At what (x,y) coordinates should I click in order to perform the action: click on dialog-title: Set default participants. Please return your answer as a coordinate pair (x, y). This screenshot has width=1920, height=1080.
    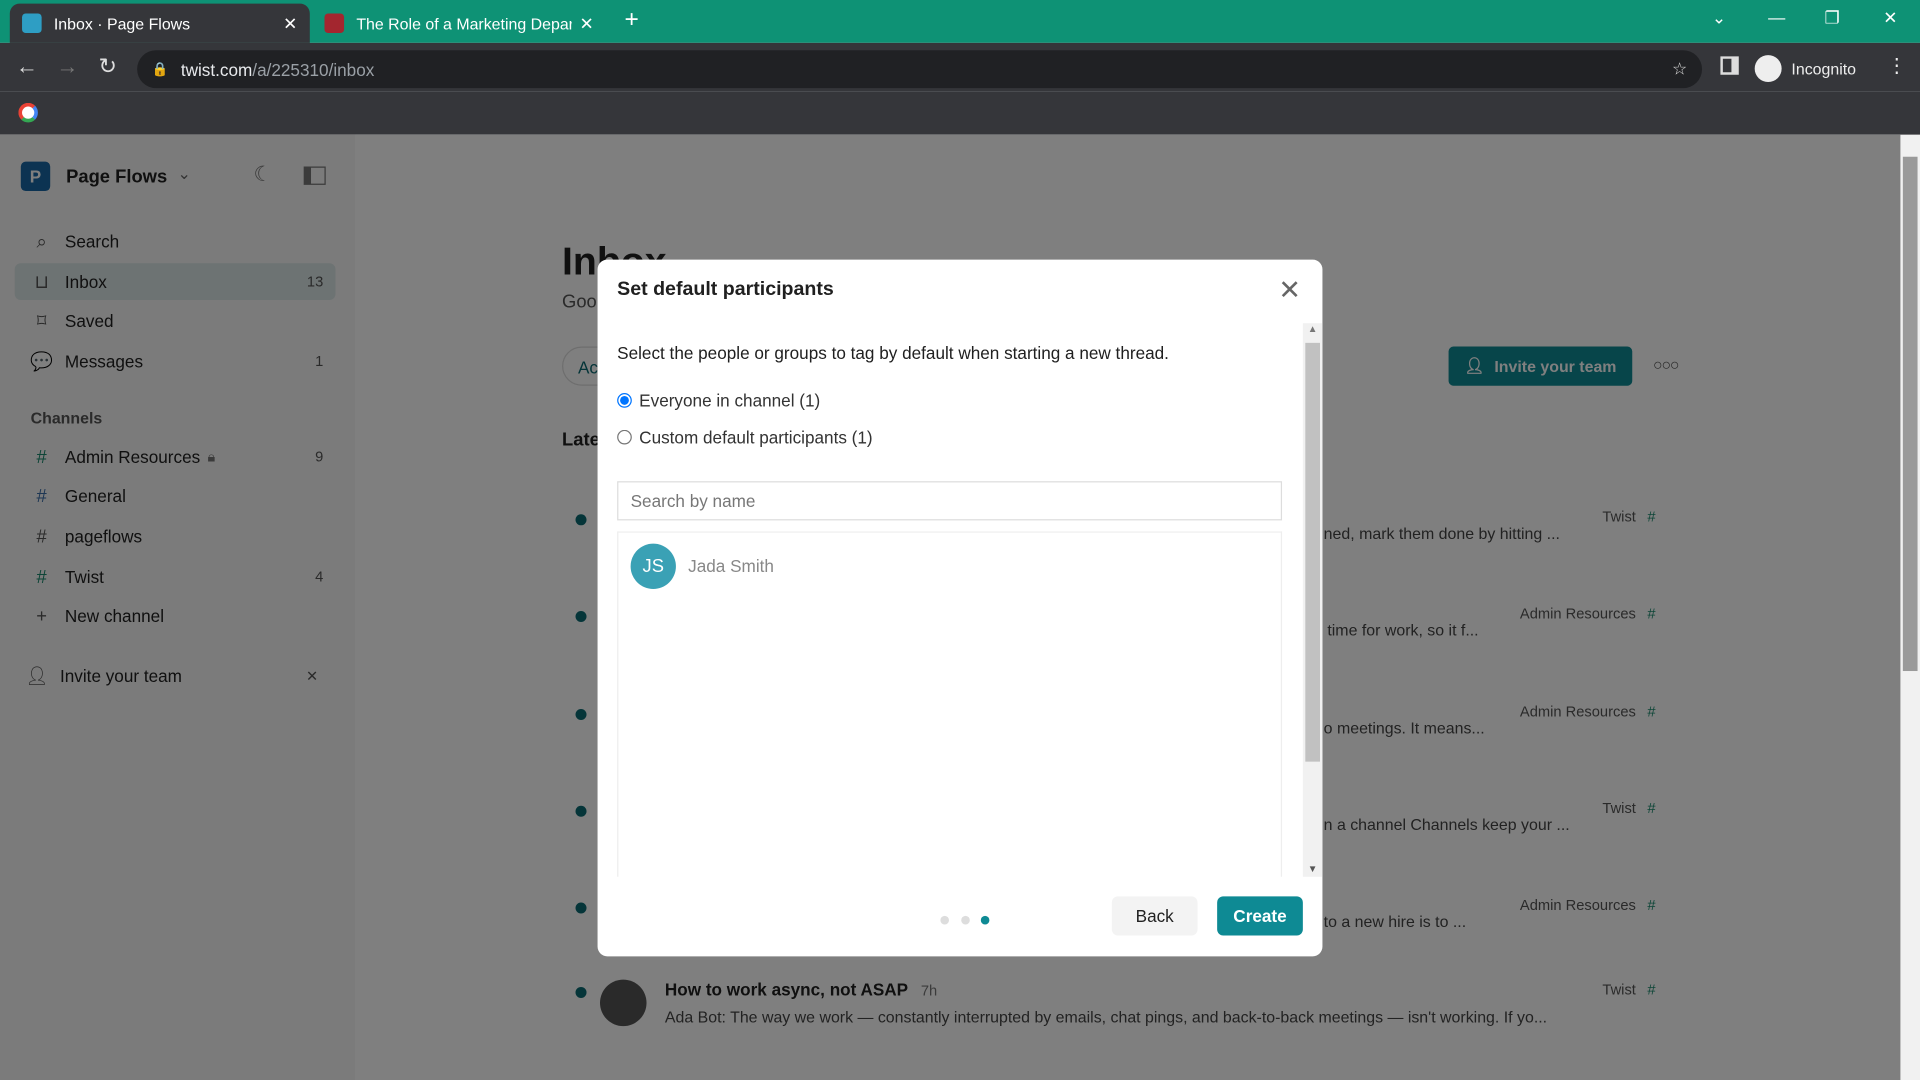
    Looking at the image, I should click on (725, 290).